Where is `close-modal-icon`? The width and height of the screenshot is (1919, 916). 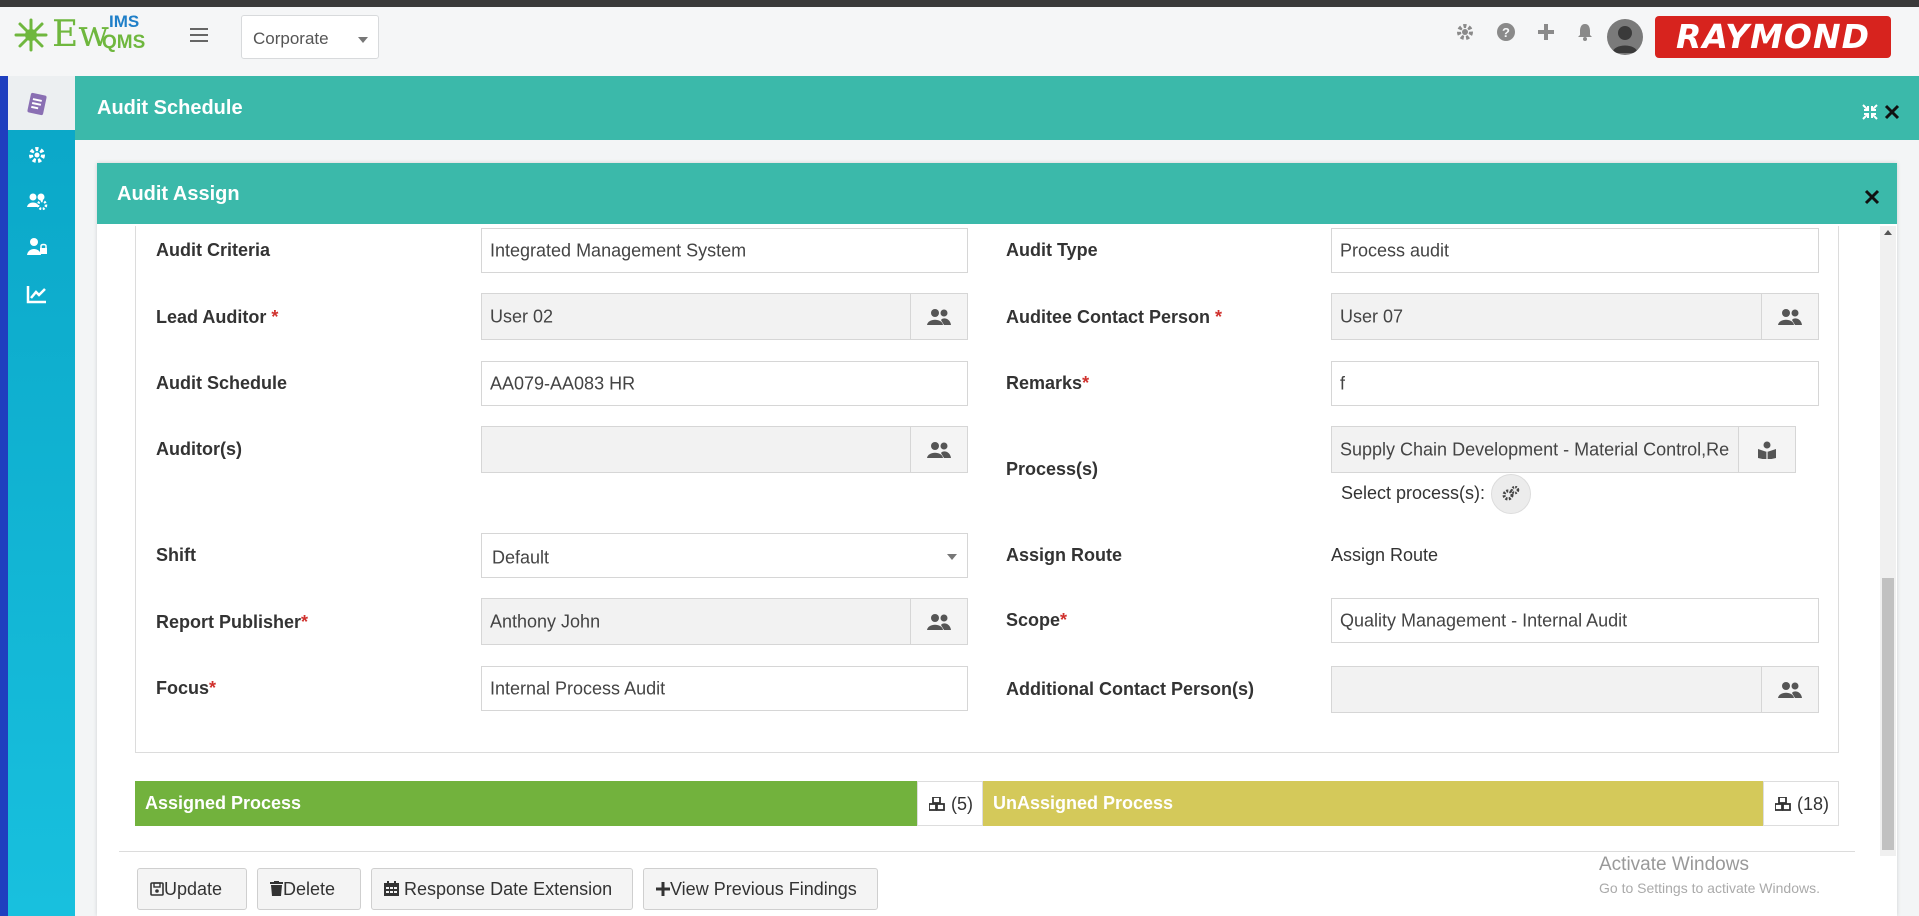 close-modal-icon is located at coordinates (1872, 199).